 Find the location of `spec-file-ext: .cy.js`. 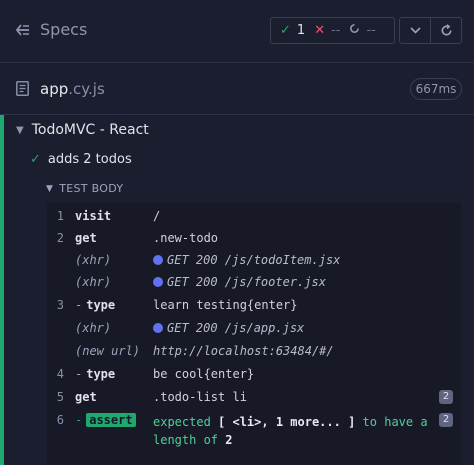

spec-file-ext: .cy.js is located at coordinates (86, 89).